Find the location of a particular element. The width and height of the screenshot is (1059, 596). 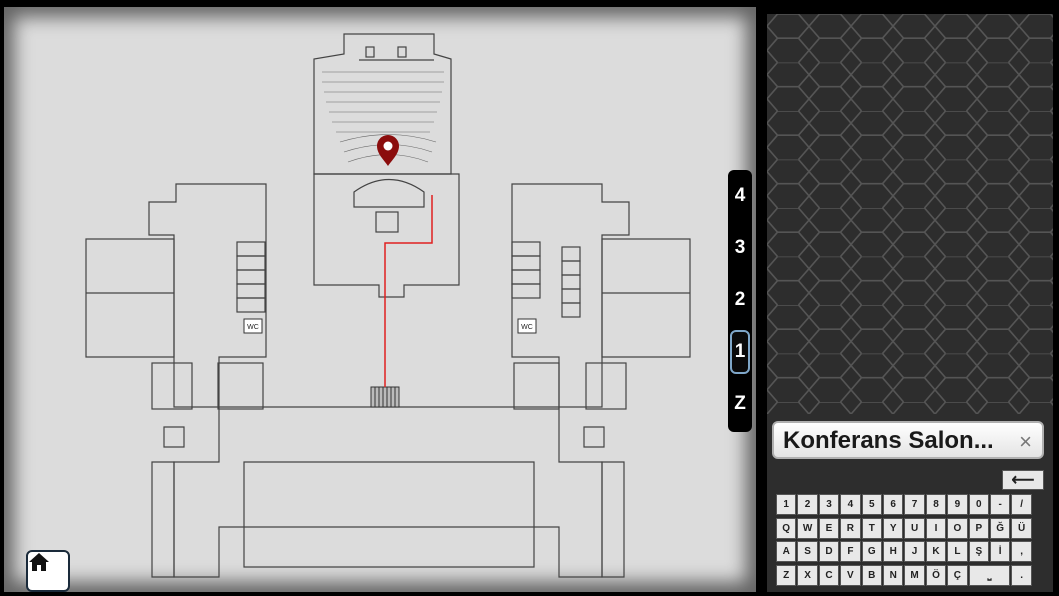

key: 5 is located at coordinates (871, 504).